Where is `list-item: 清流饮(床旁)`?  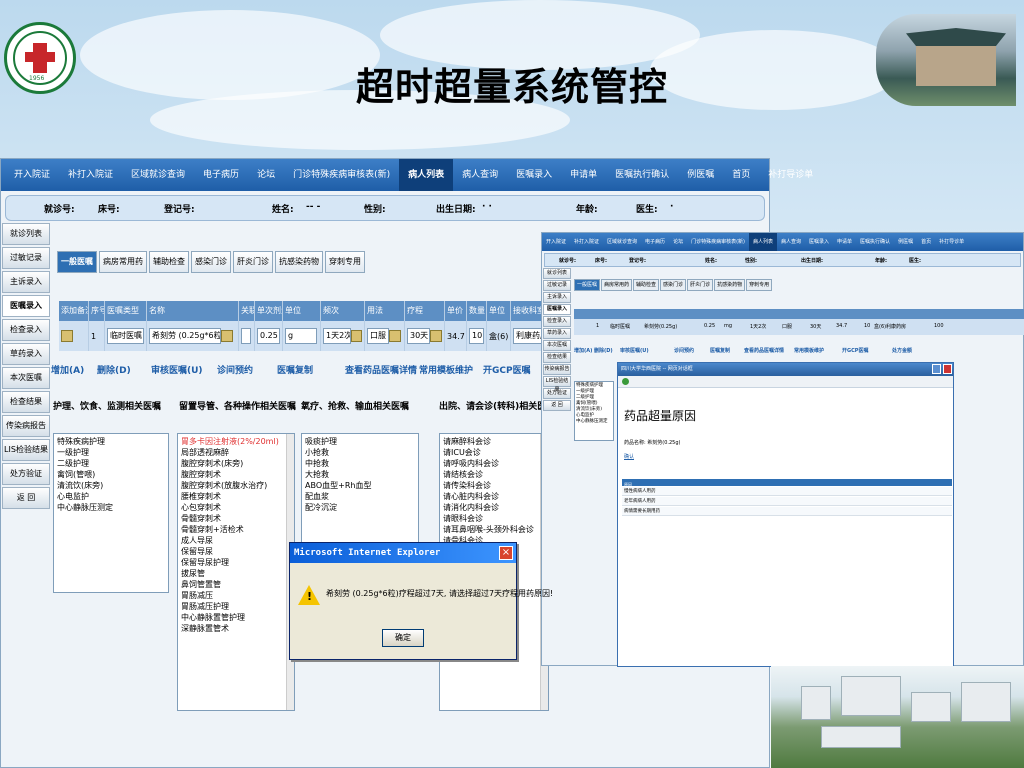
list-item: 清流饮(床旁) is located at coordinates (111, 485).